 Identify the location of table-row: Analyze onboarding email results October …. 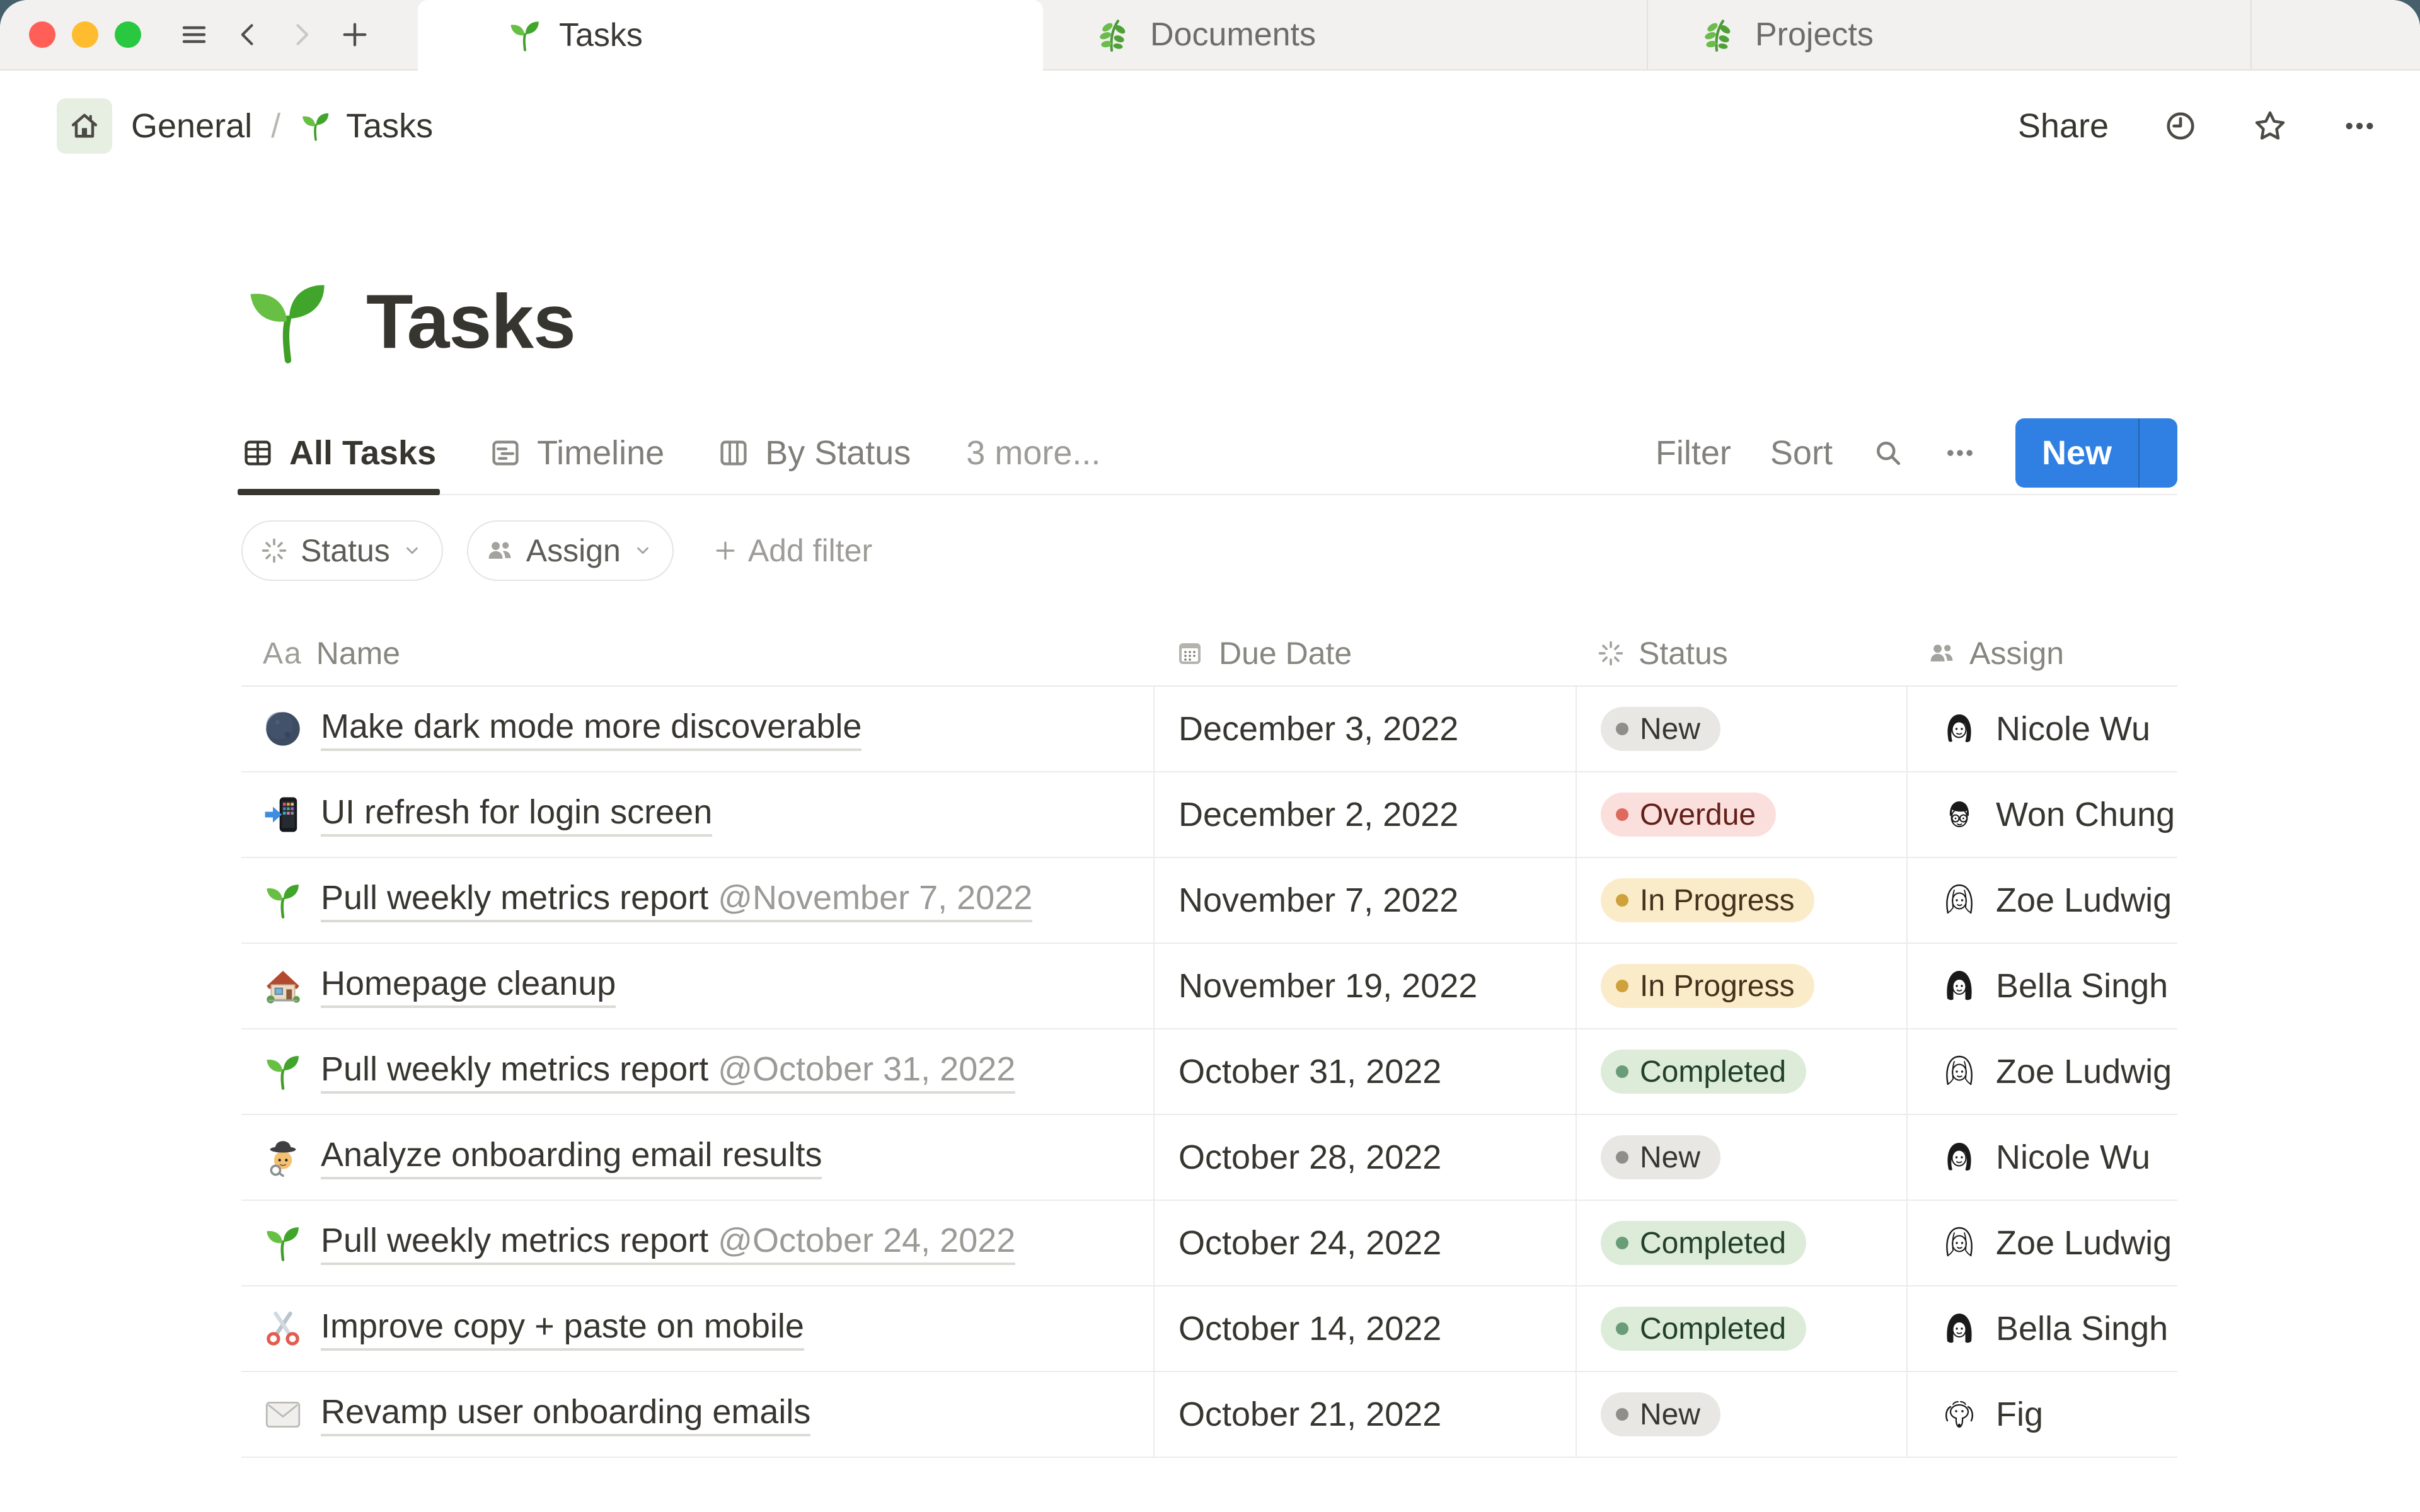
(1209, 1158).